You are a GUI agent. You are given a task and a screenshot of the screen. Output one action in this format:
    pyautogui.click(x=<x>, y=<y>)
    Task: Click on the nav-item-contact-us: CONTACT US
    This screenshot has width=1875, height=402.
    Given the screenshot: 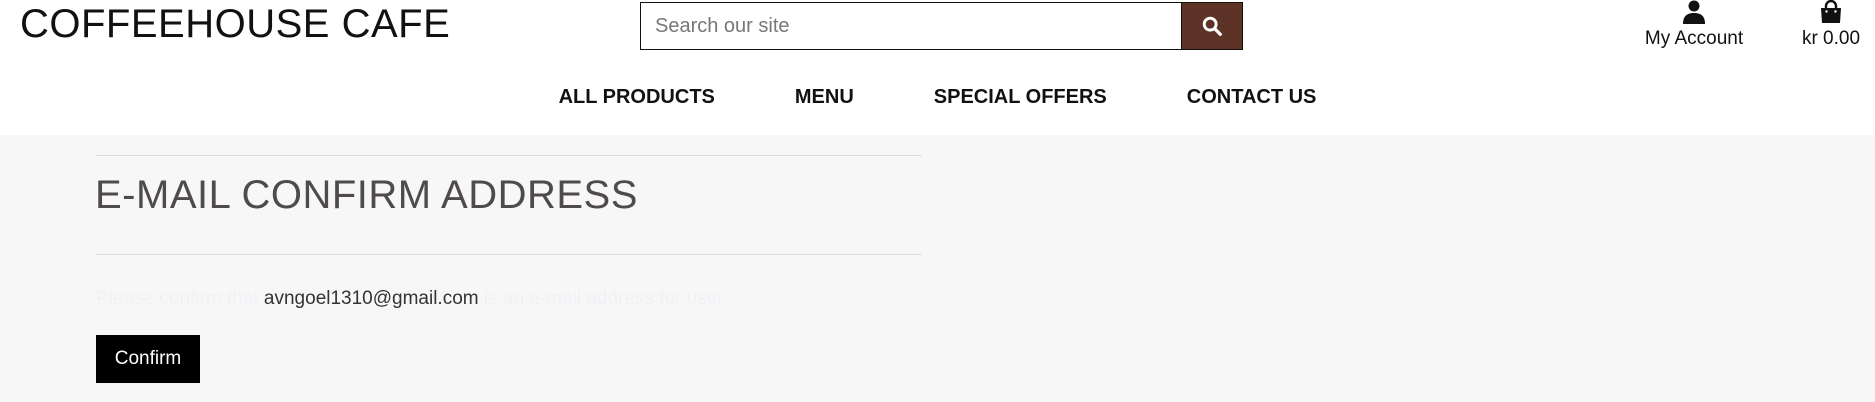 What is the action you would take?
    pyautogui.click(x=1252, y=101)
    